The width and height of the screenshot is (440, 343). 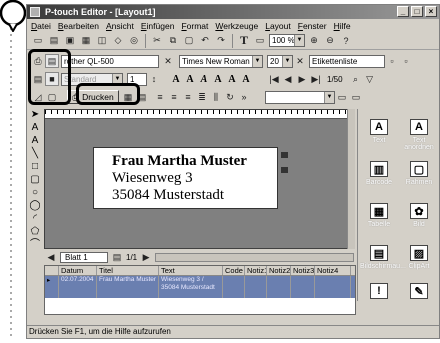 What do you see at coordinates (78, 26) in the screenshot?
I see `menu-bearbeiten: Bearbeiten` at bounding box center [78, 26].